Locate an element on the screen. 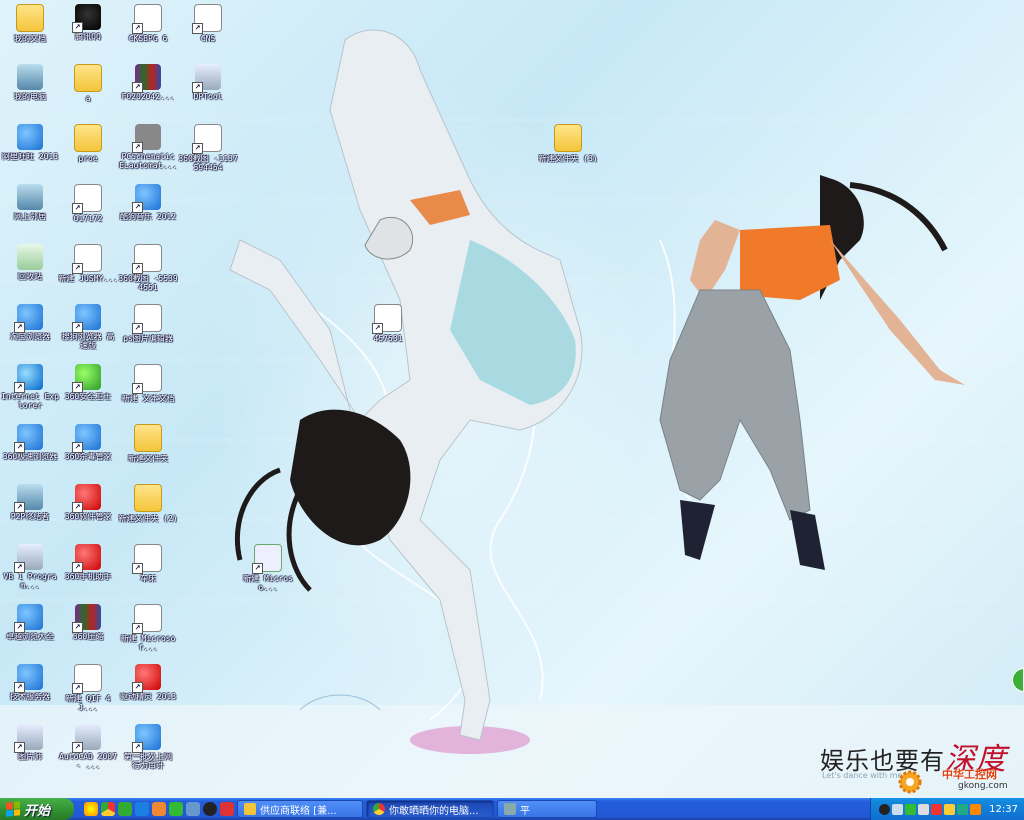 The height and width of the screenshot is (820, 1024). ql-browser-icon is located at coordinates (91, 809).